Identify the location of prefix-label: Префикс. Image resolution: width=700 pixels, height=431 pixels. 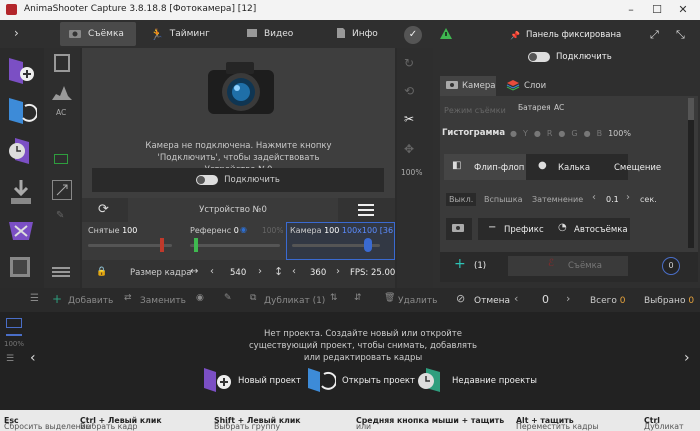
(524, 230).